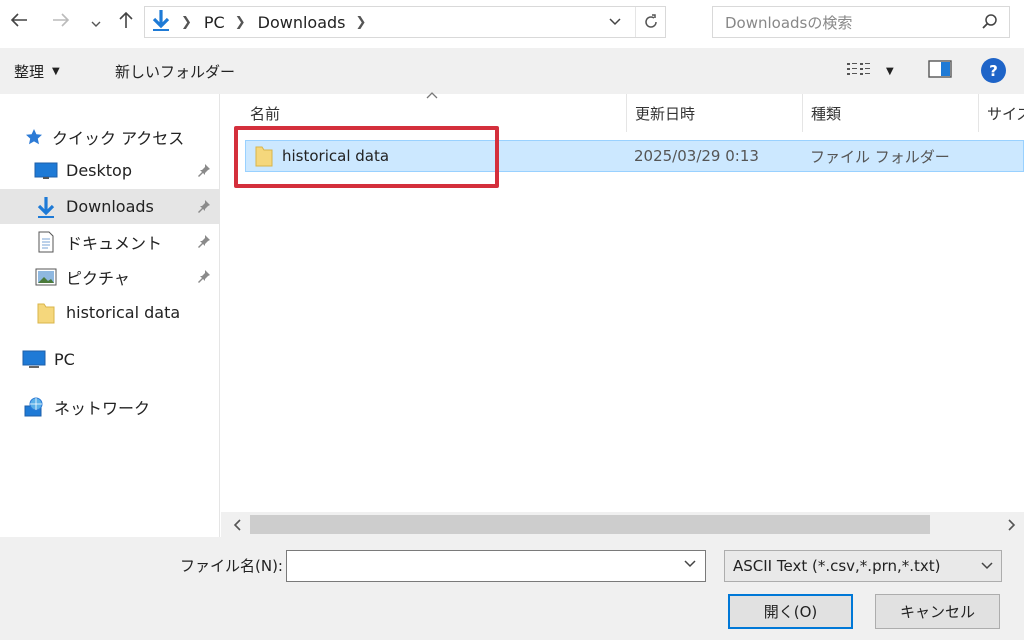 Image resolution: width=1024 pixels, height=640 pixels. I want to click on recent-locations-button, so click(96, 22).